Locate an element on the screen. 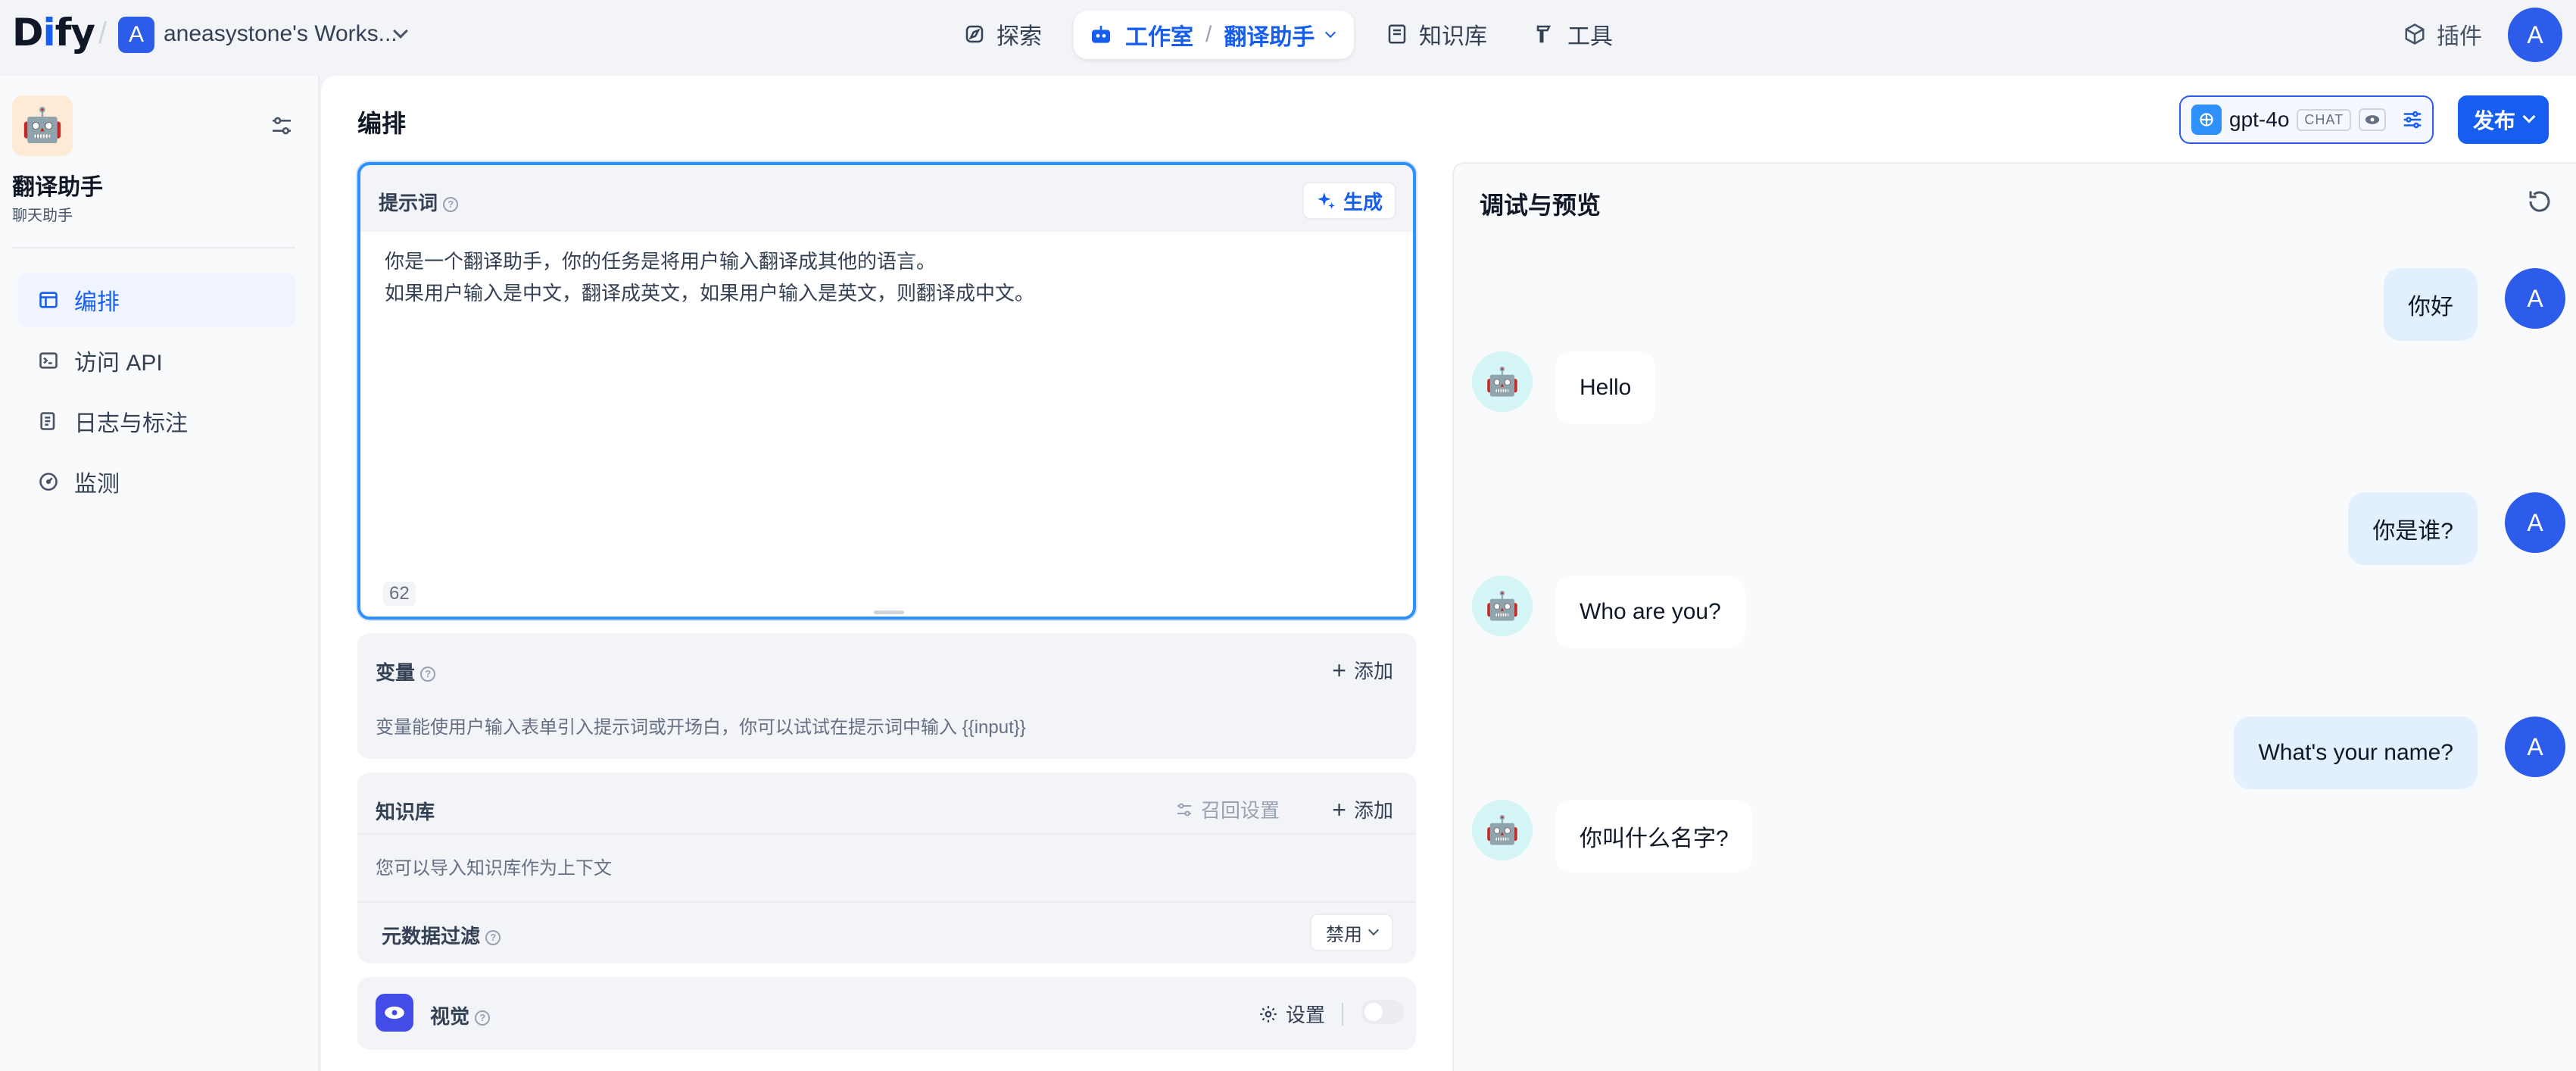  metadata-filter-select: 禁用 is located at coordinates (1351, 932).